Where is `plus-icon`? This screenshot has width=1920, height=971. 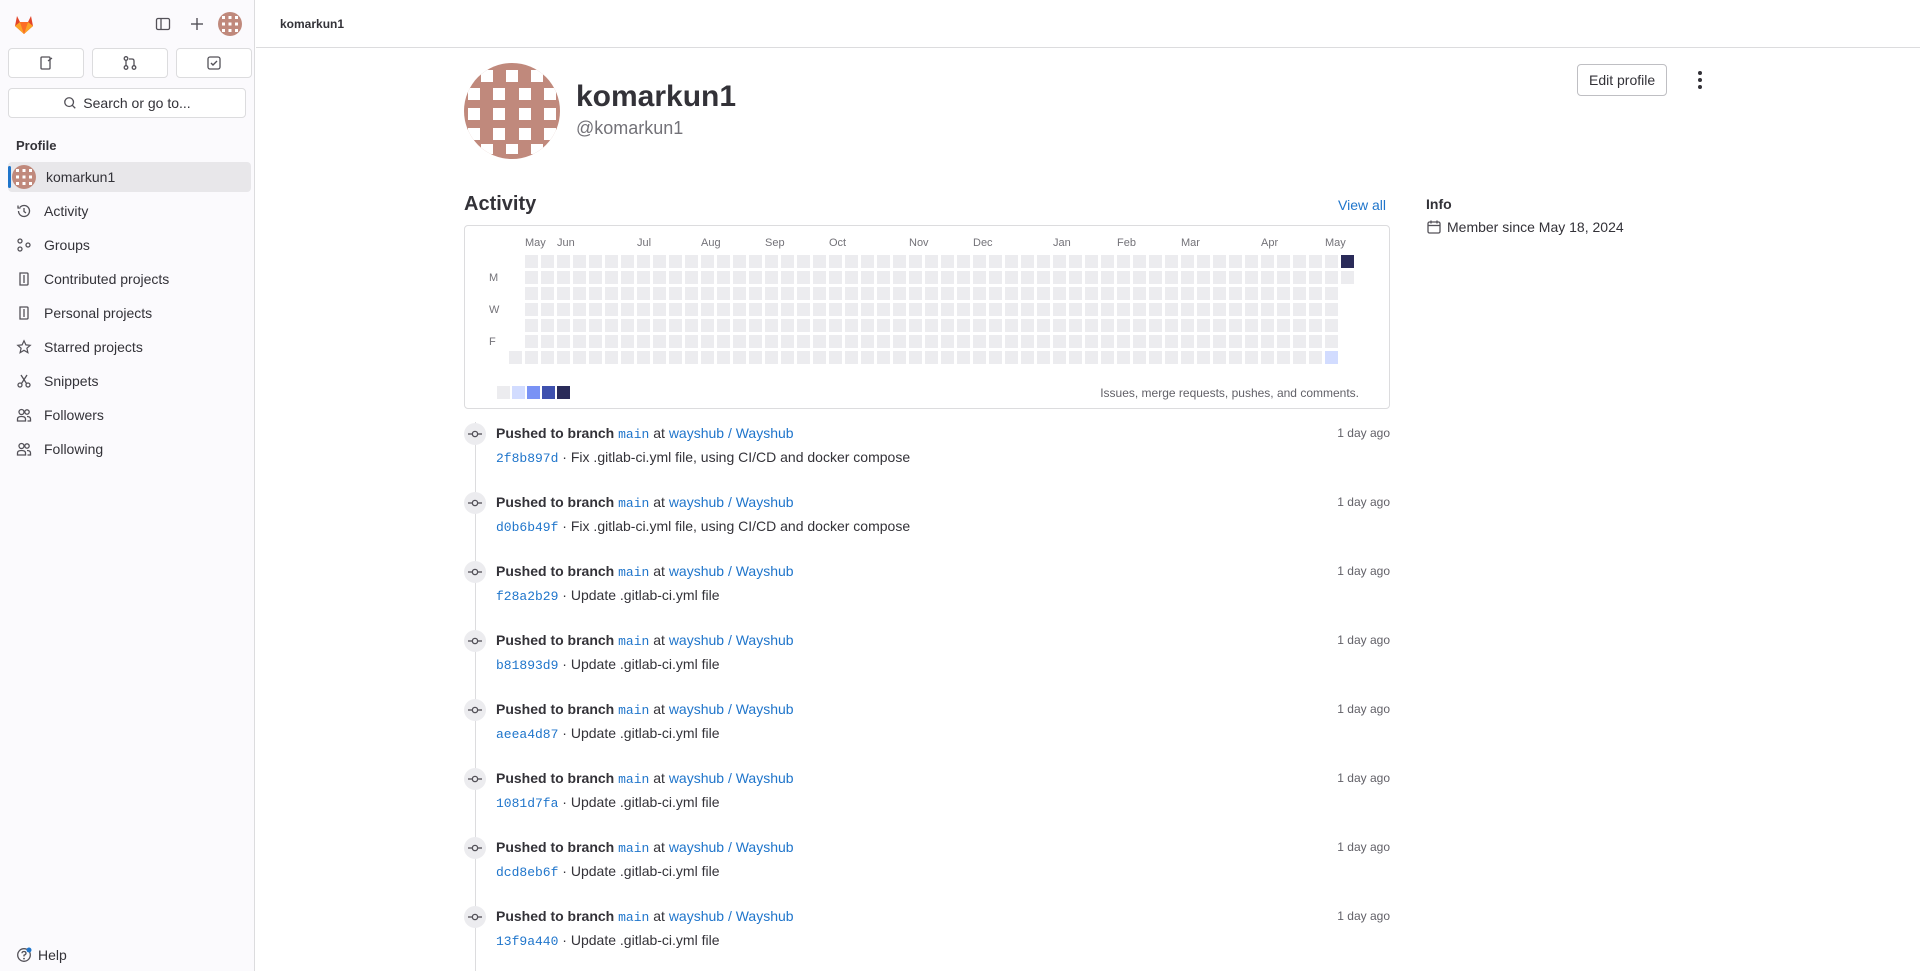
plus-icon is located at coordinates (197, 24).